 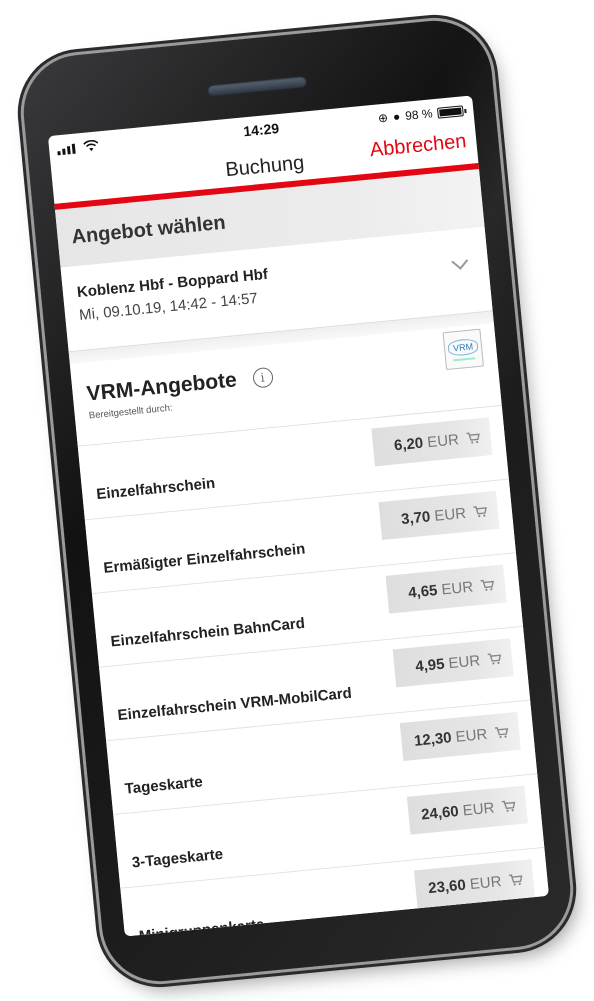 I want to click on battery-icon, so click(x=450, y=111).